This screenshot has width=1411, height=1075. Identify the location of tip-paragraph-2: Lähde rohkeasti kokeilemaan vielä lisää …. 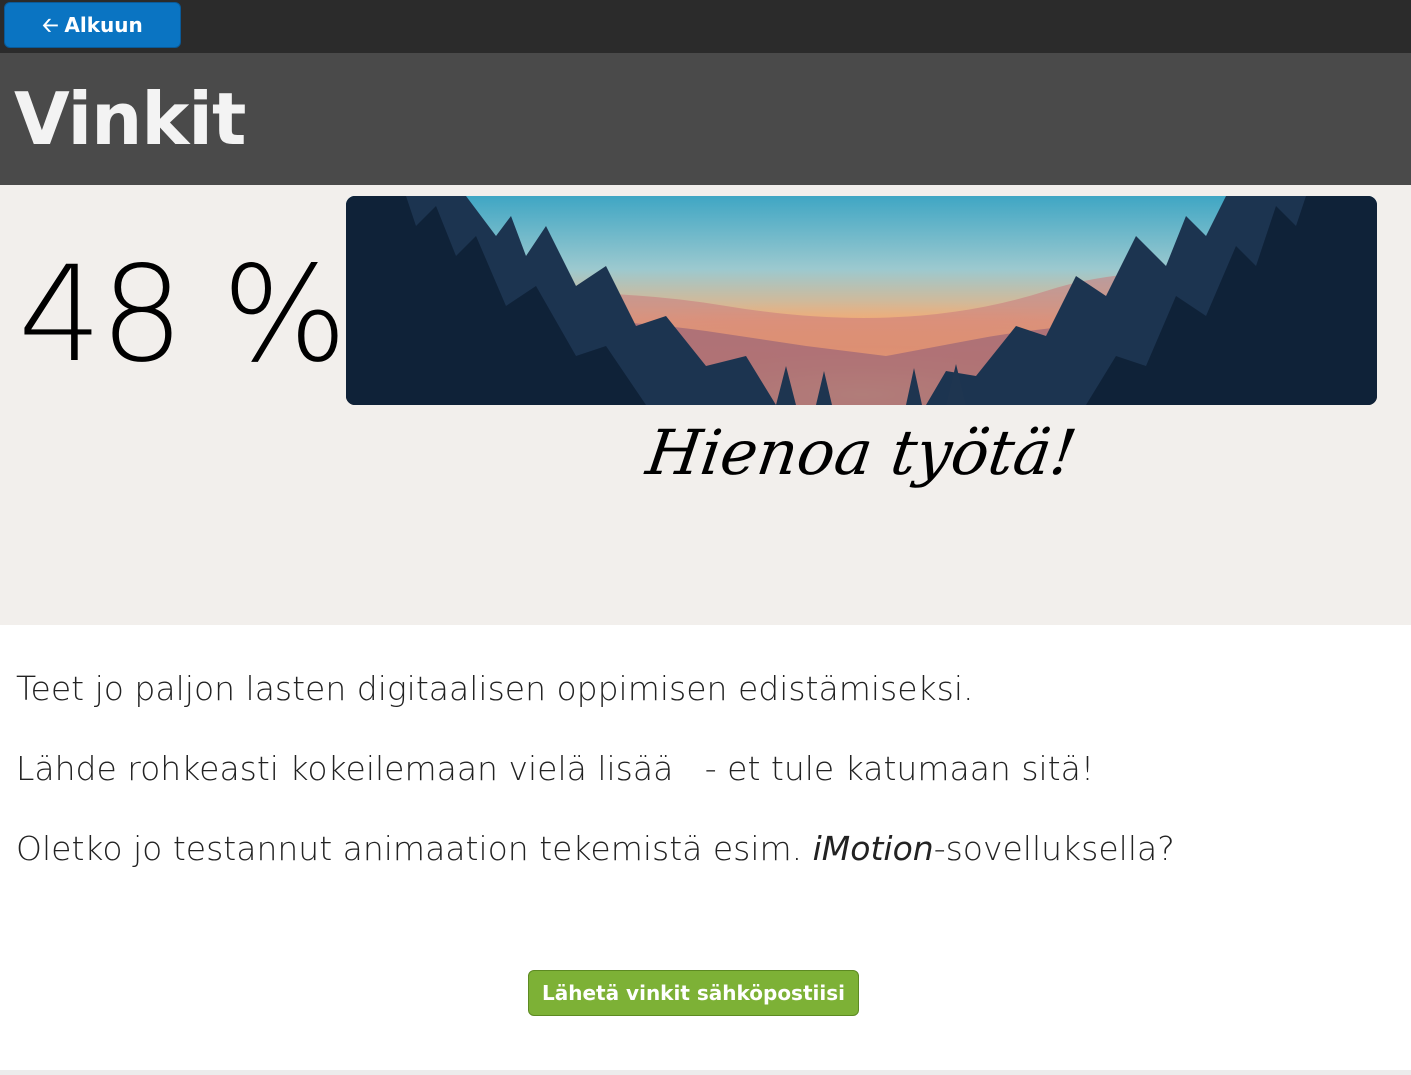
(555, 768).